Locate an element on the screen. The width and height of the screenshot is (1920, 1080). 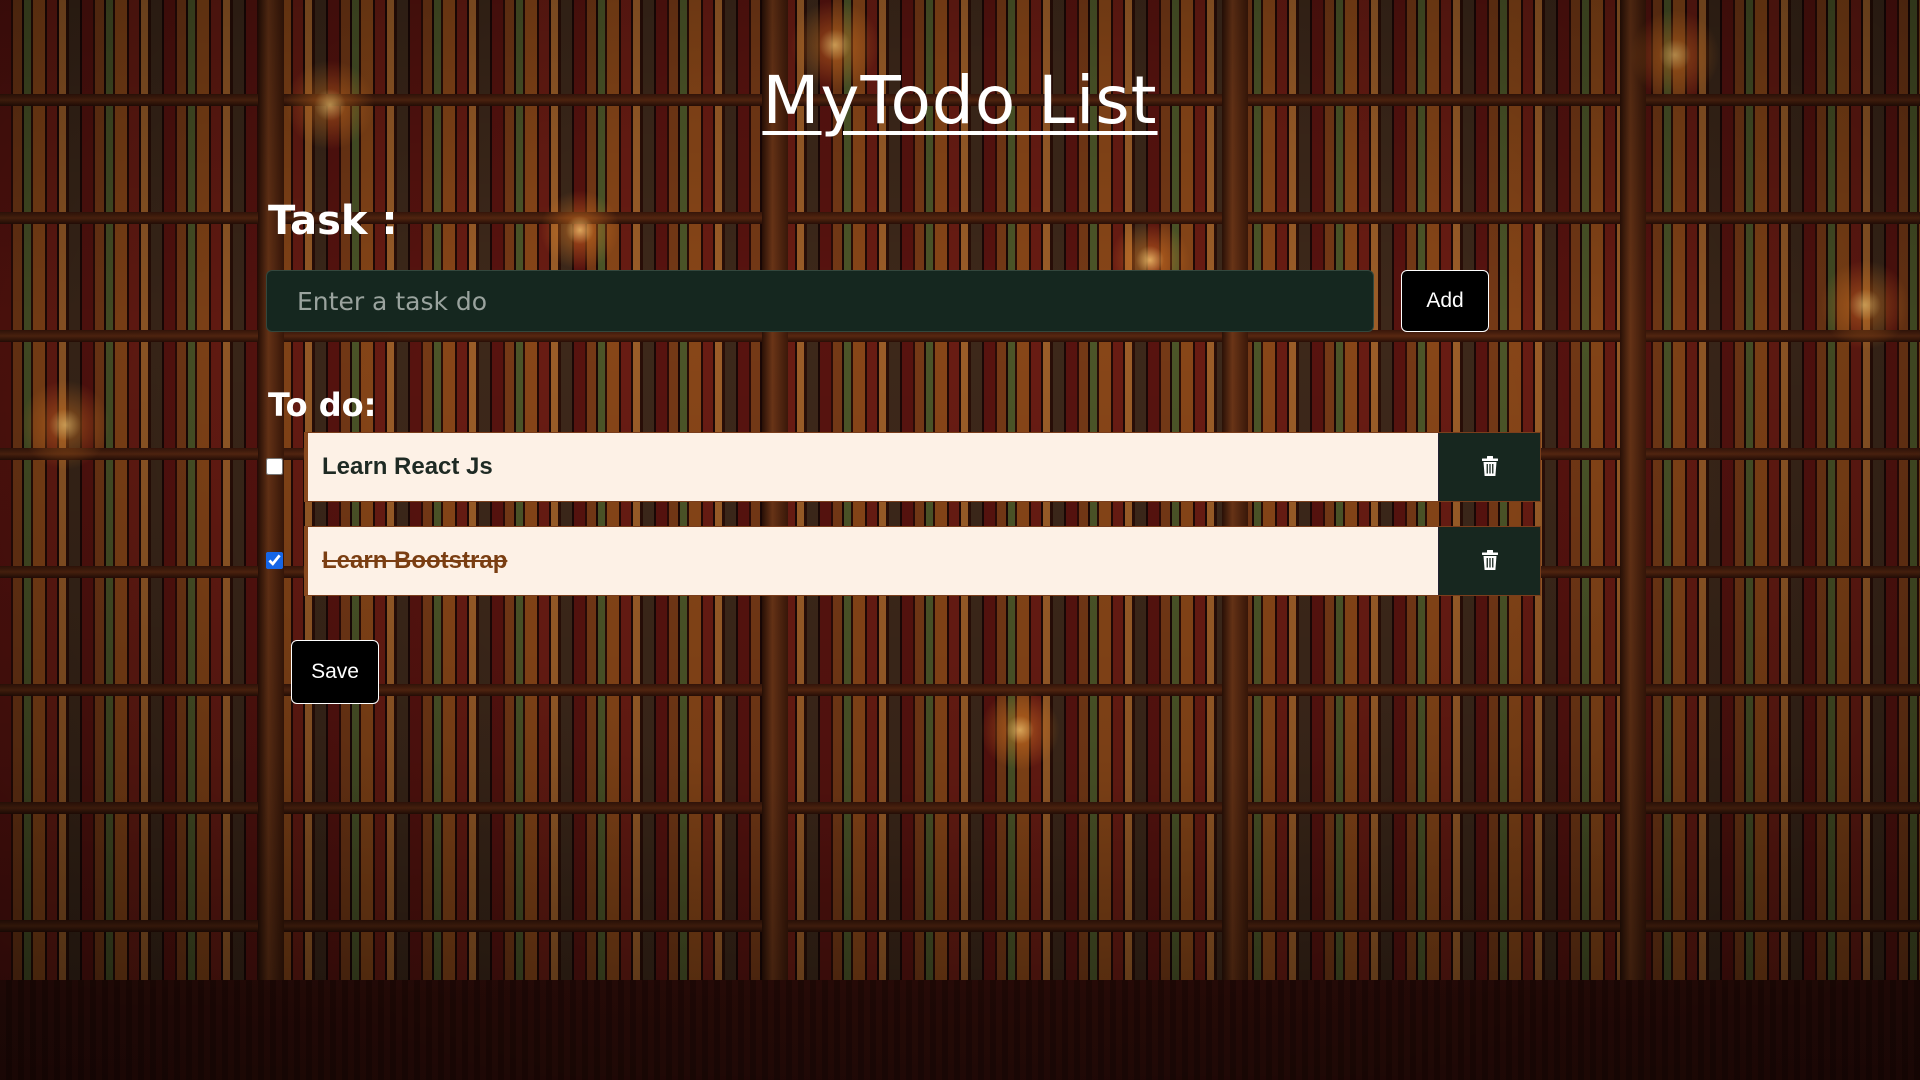
task-label: Task : is located at coordinates (333, 221).